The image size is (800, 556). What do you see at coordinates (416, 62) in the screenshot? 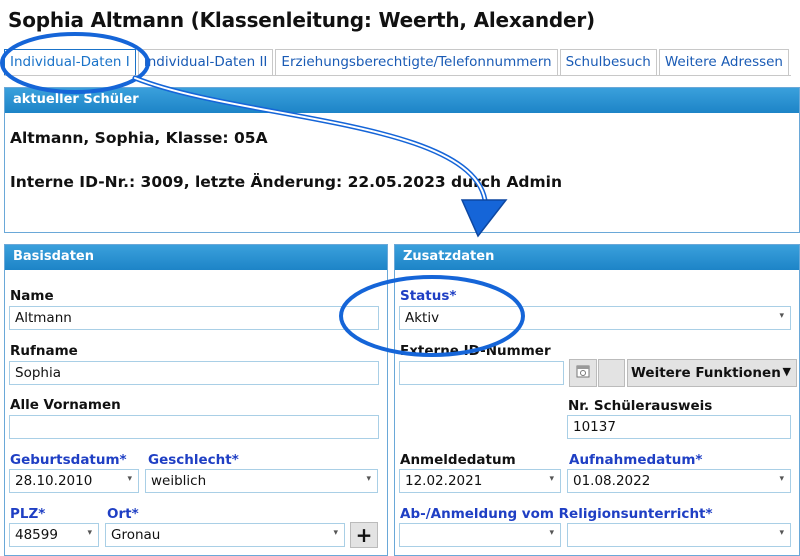
I see `tab-erziehungsberechtigte: Erziehungsberechtigte/Telefonnummern` at bounding box center [416, 62].